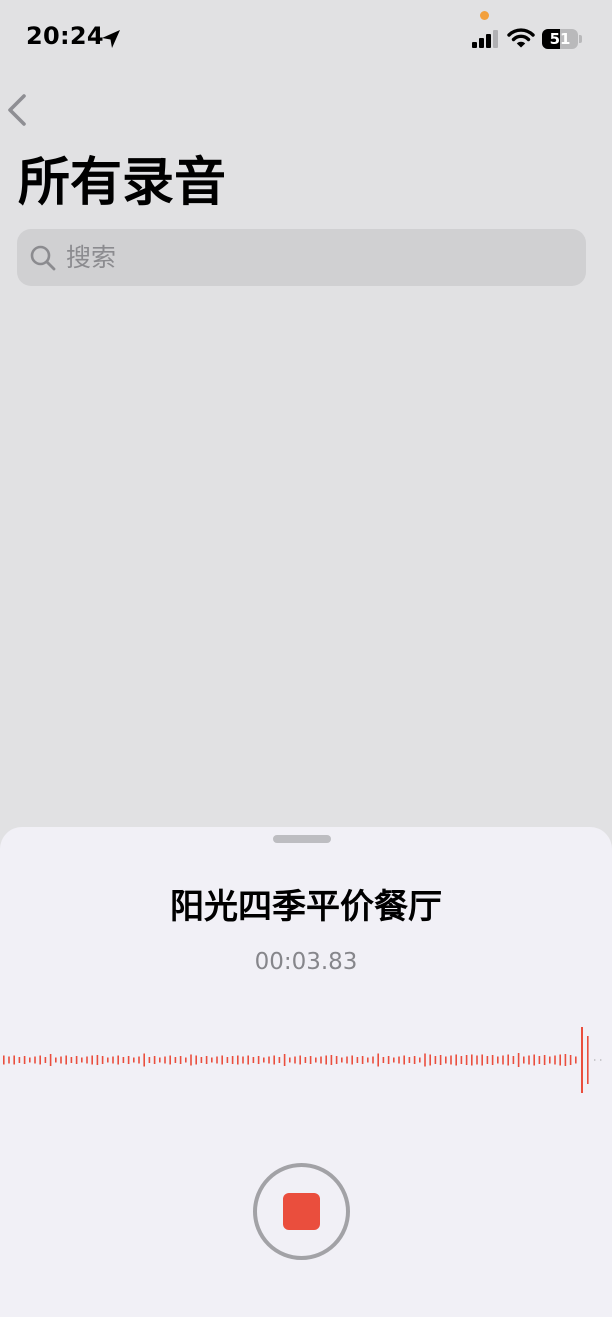 The image size is (612, 1317). I want to click on search-input: 搜索, so click(301, 257).